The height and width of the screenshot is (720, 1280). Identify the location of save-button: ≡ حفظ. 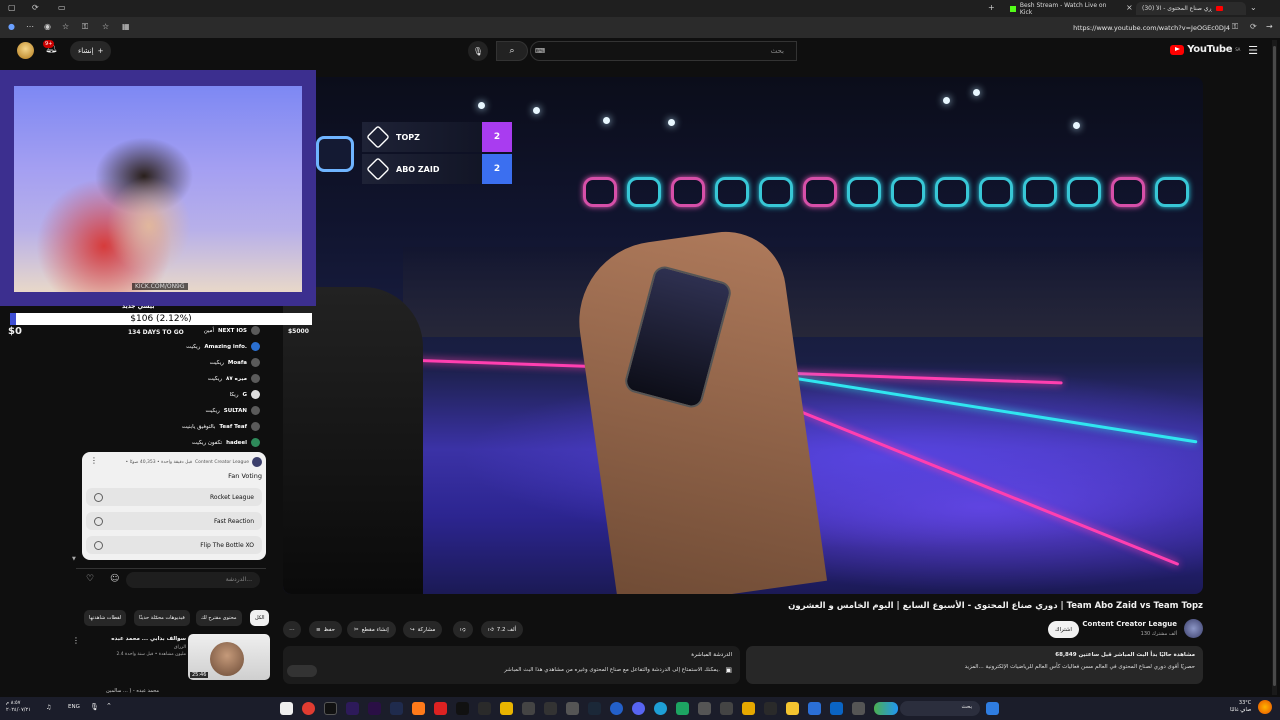
(326, 629).